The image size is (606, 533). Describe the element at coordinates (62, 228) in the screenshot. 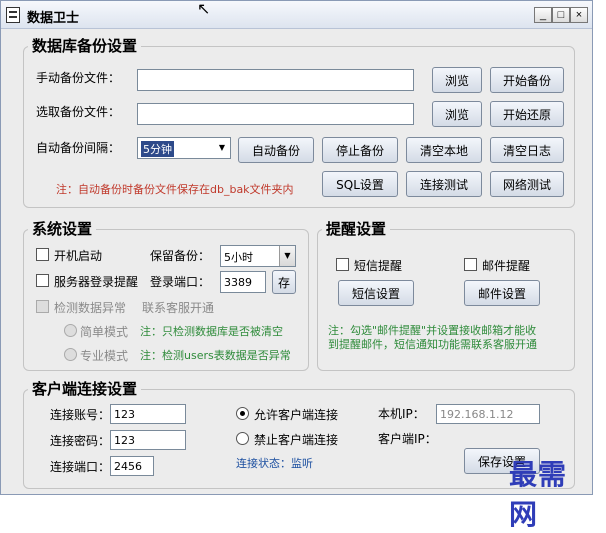

I see `system-settings-title: 系统设置` at that location.